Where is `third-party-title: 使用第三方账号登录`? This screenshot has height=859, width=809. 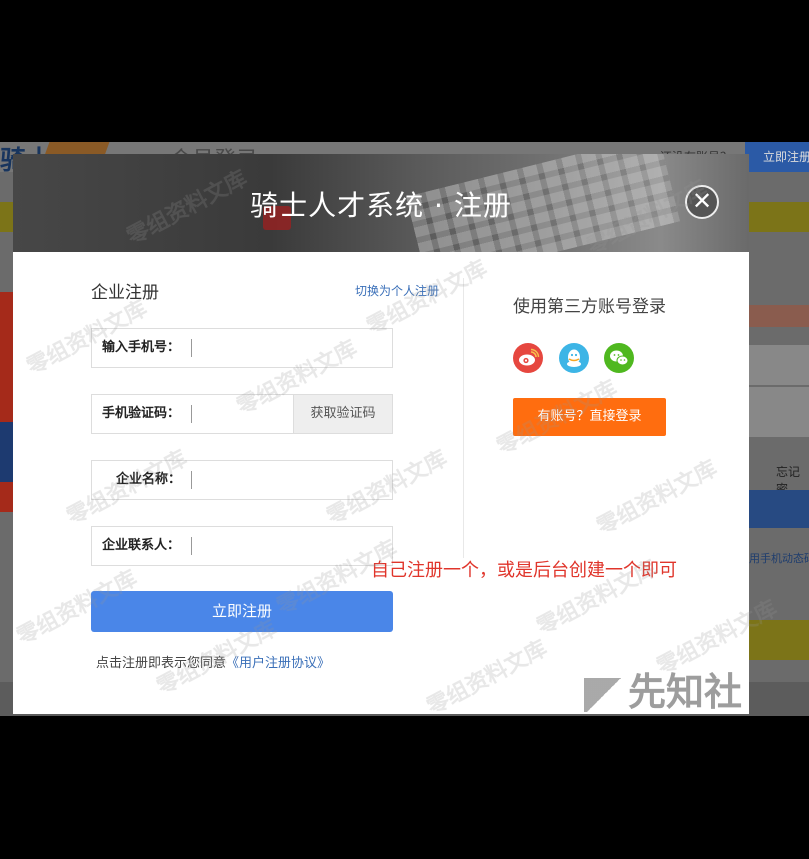
third-party-title: 使用第三方账号登录 is located at coordinates (589, 307).